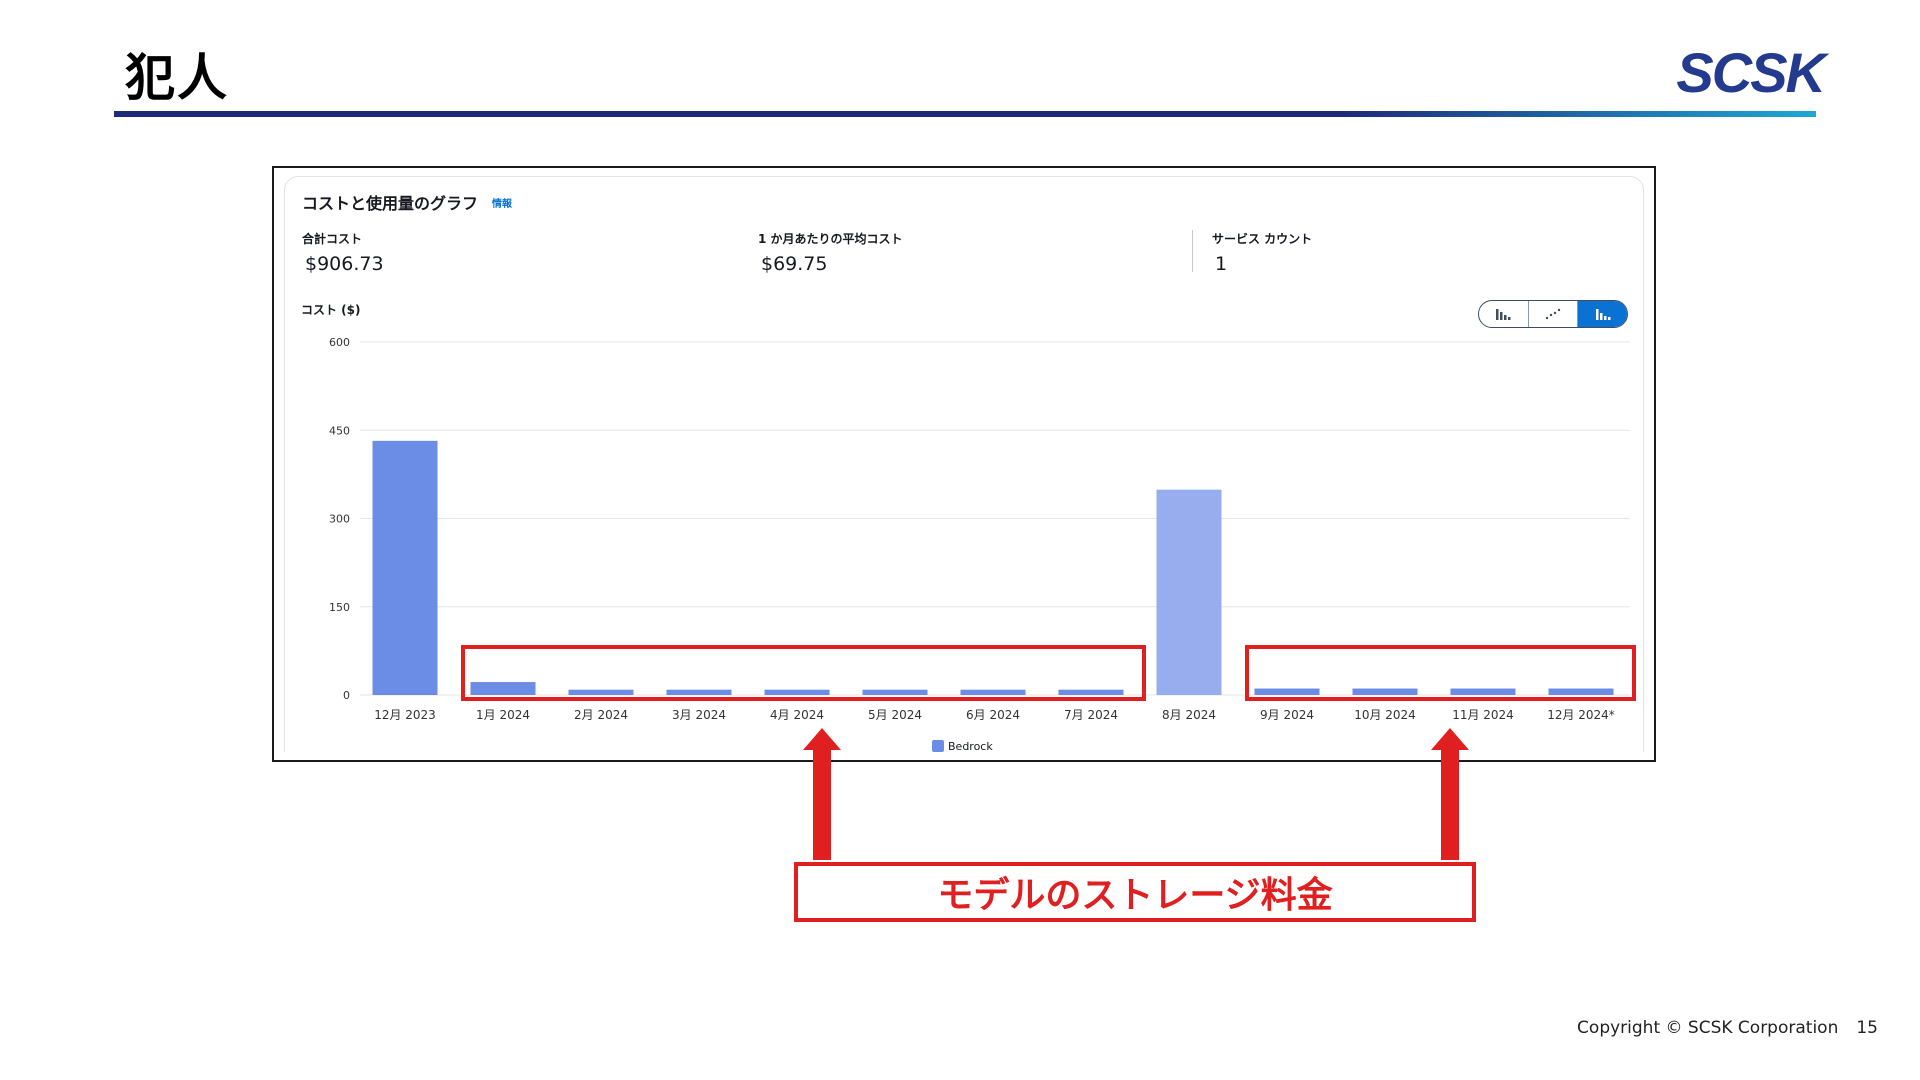 The width and height of the screenshot is (1920, 1080). What do you see at coordinates (1189, 715) in the screenshot?
I see `x-tick-label: 8月 2024` at bounding box center [1189, 715].